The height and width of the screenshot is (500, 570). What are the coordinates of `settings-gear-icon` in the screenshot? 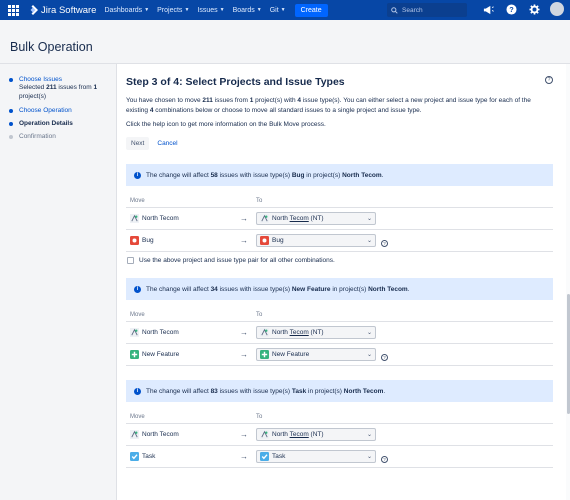 It's located at (534, 9).